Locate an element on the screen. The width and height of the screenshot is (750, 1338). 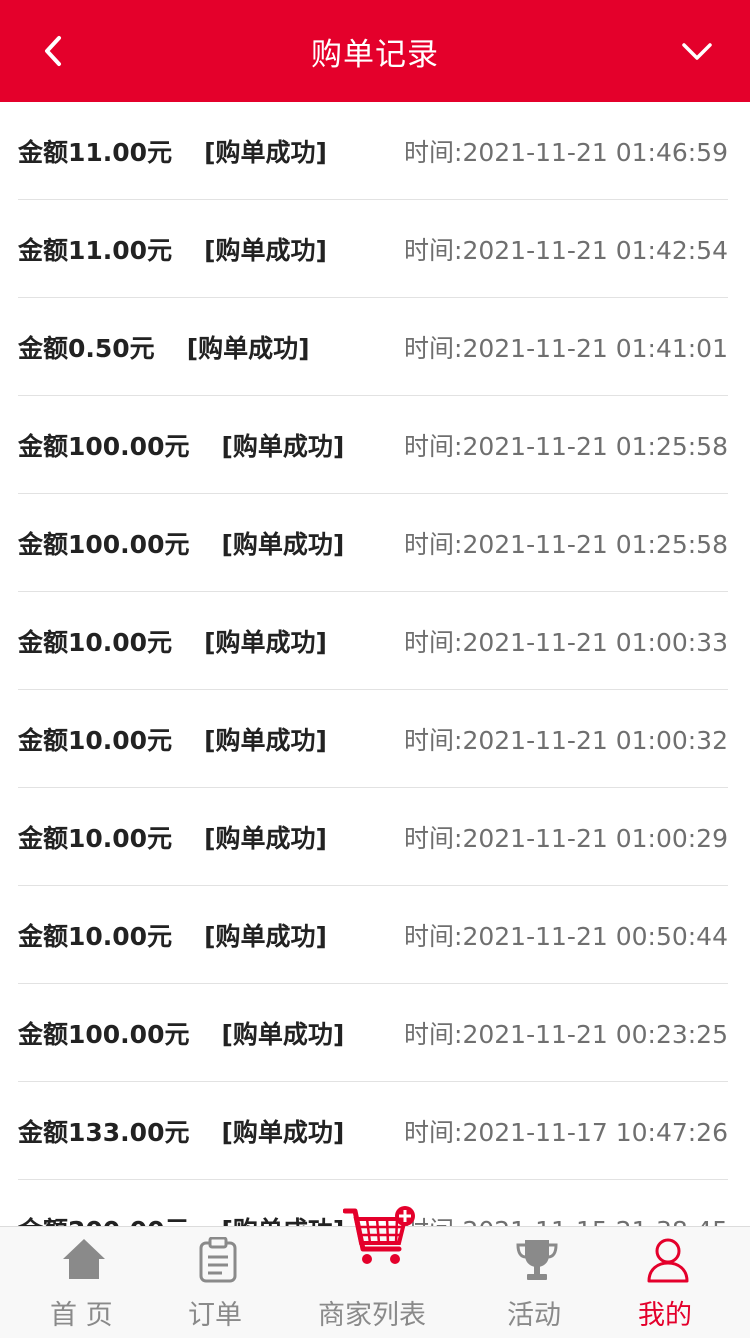
home-icon is located at coordinates (84, 1259).